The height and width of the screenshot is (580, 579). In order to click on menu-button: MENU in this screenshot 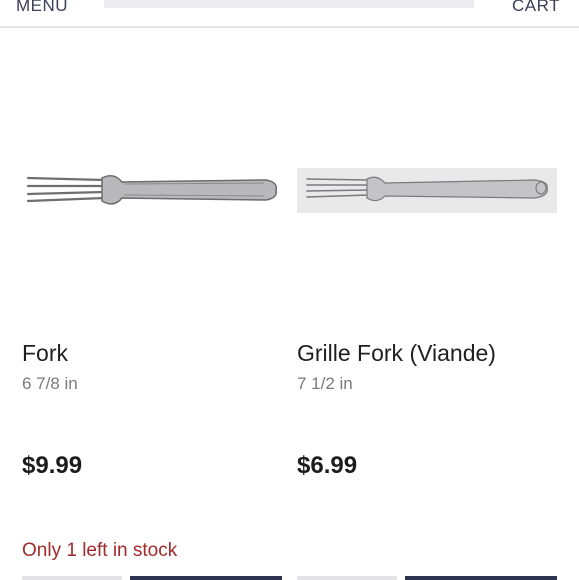, I will do `click(42, 8)`.